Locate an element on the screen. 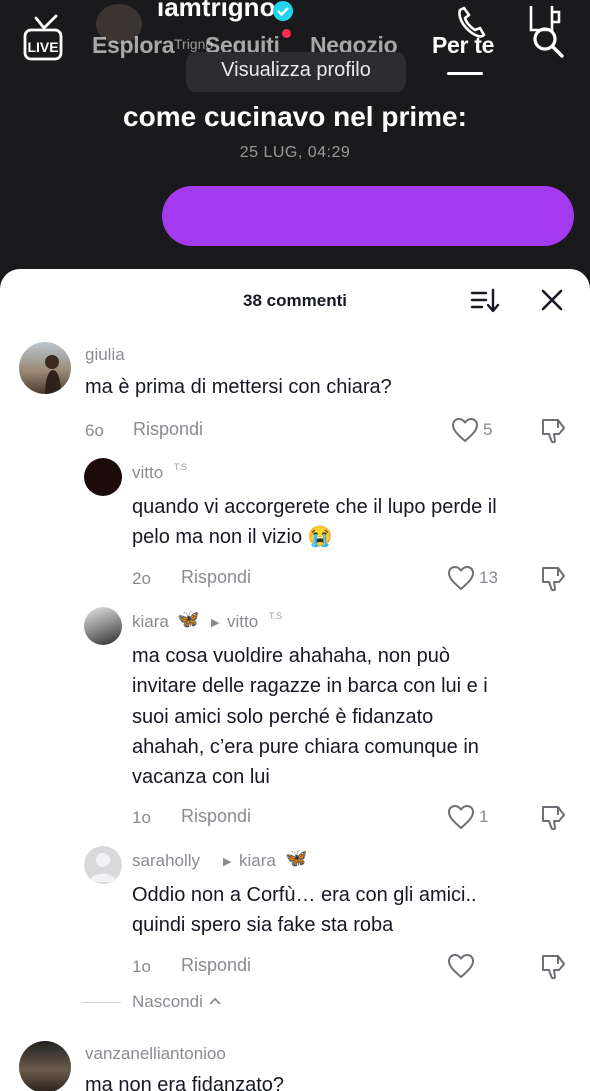 The width and height of the screenshot is (590, 1091). hide-replies-label: Nascondi is located at coordinates (167, 1001).